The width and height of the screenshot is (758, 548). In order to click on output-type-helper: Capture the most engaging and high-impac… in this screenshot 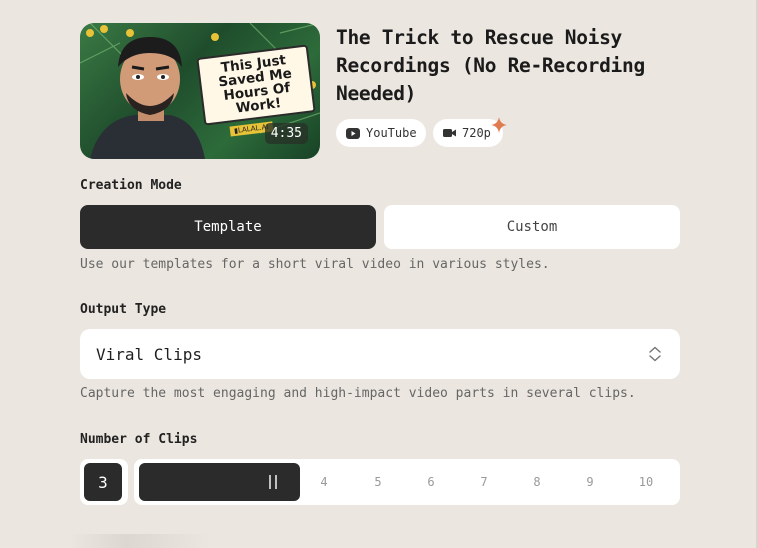, I will do `click(358, 393)`.